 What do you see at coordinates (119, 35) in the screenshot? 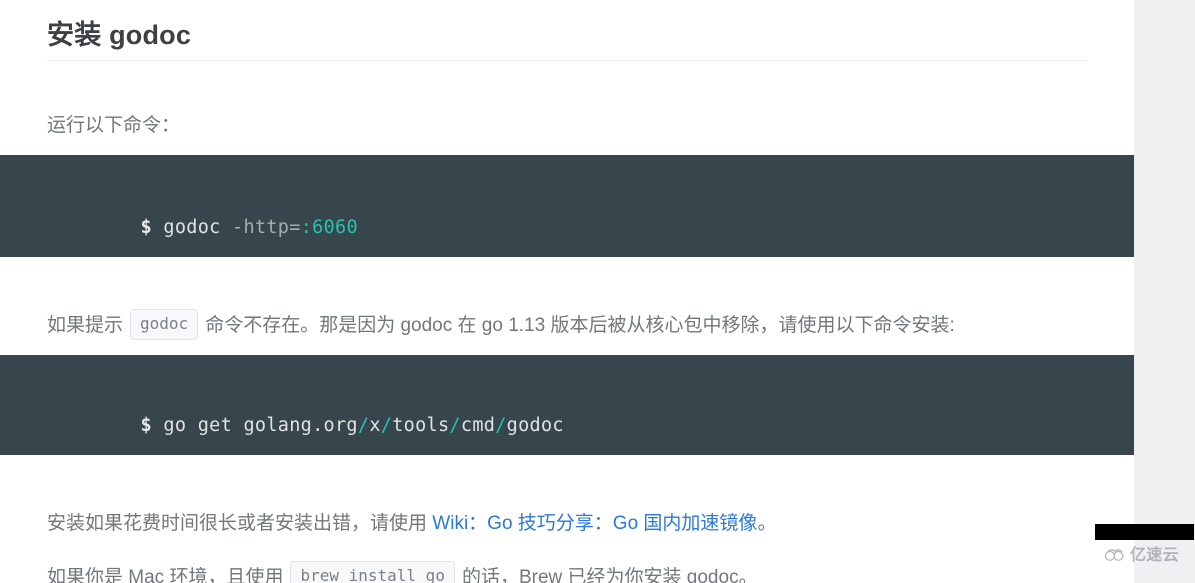
I see `page-title: 安装 godoc` at bounding box center [119, 35].